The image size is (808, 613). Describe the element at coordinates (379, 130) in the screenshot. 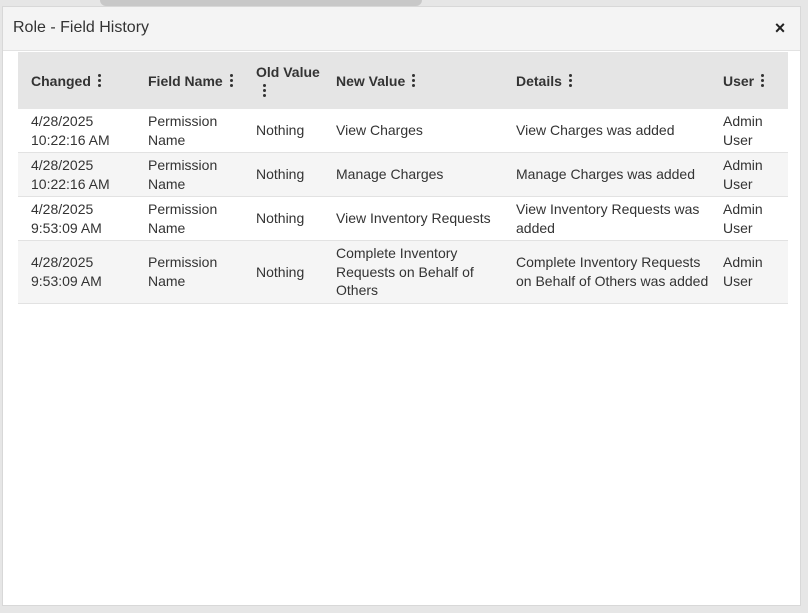

I see `cell-new-value: View Charges` at that location.